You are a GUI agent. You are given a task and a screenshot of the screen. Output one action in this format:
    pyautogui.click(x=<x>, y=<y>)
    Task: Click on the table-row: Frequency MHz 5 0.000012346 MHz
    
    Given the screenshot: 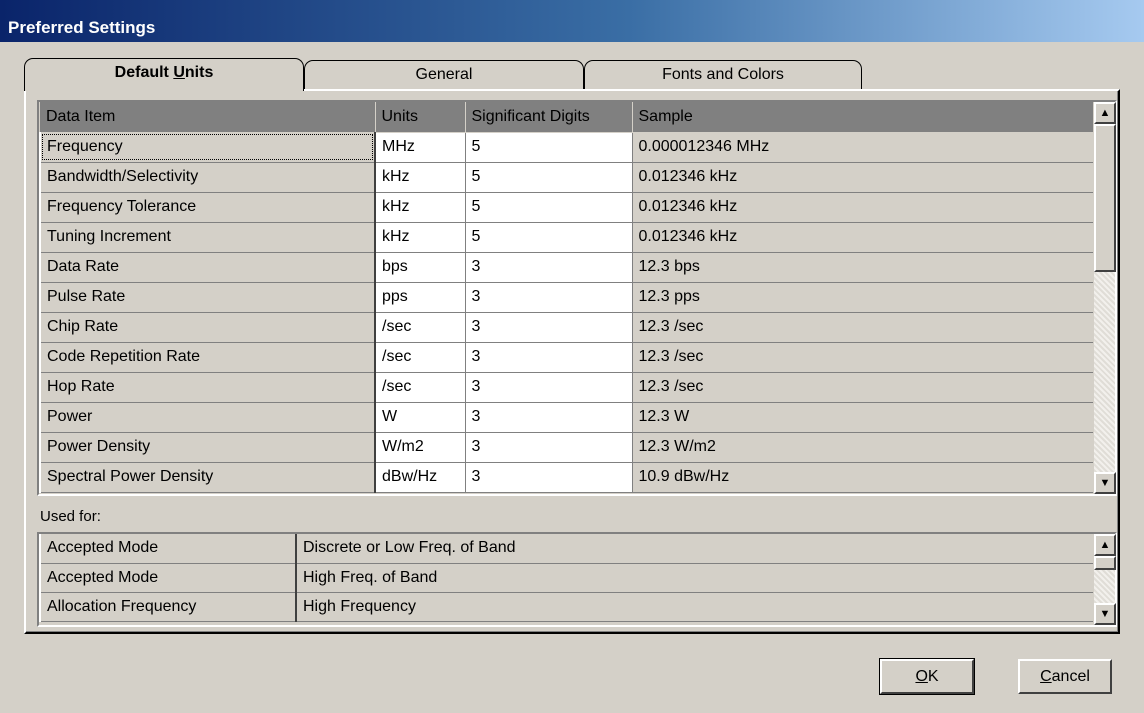 What is the action you would take?
    pyautogui.click(x=567, y=147)
    